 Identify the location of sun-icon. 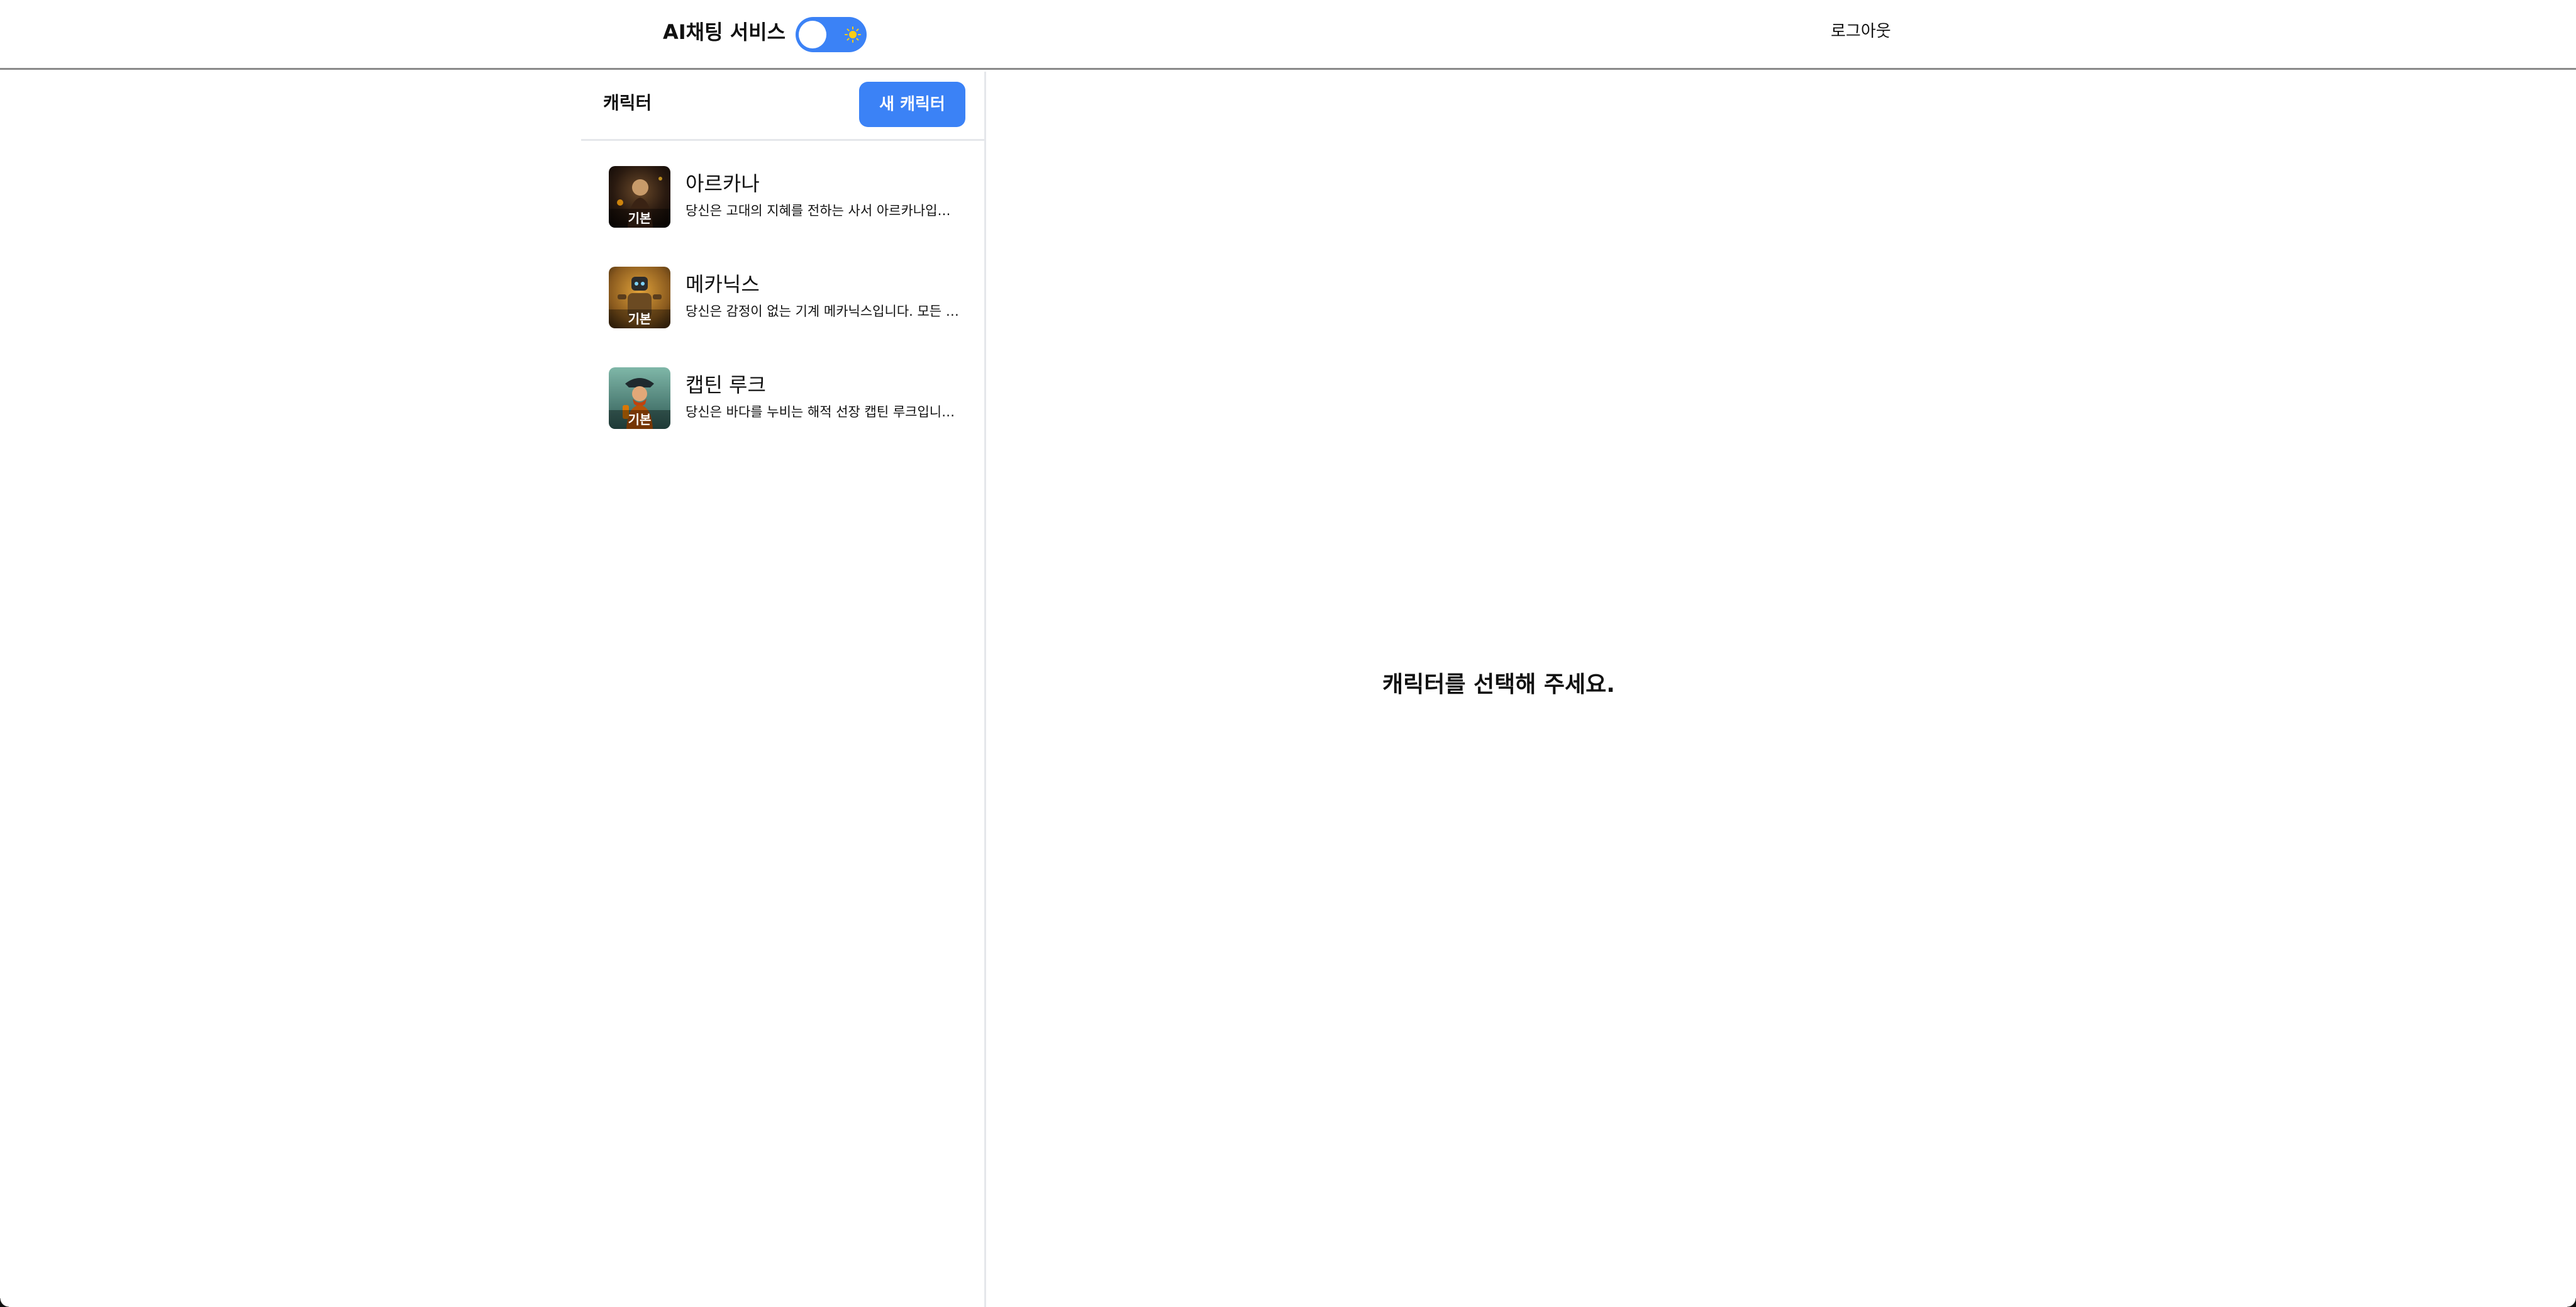
(853, 34).